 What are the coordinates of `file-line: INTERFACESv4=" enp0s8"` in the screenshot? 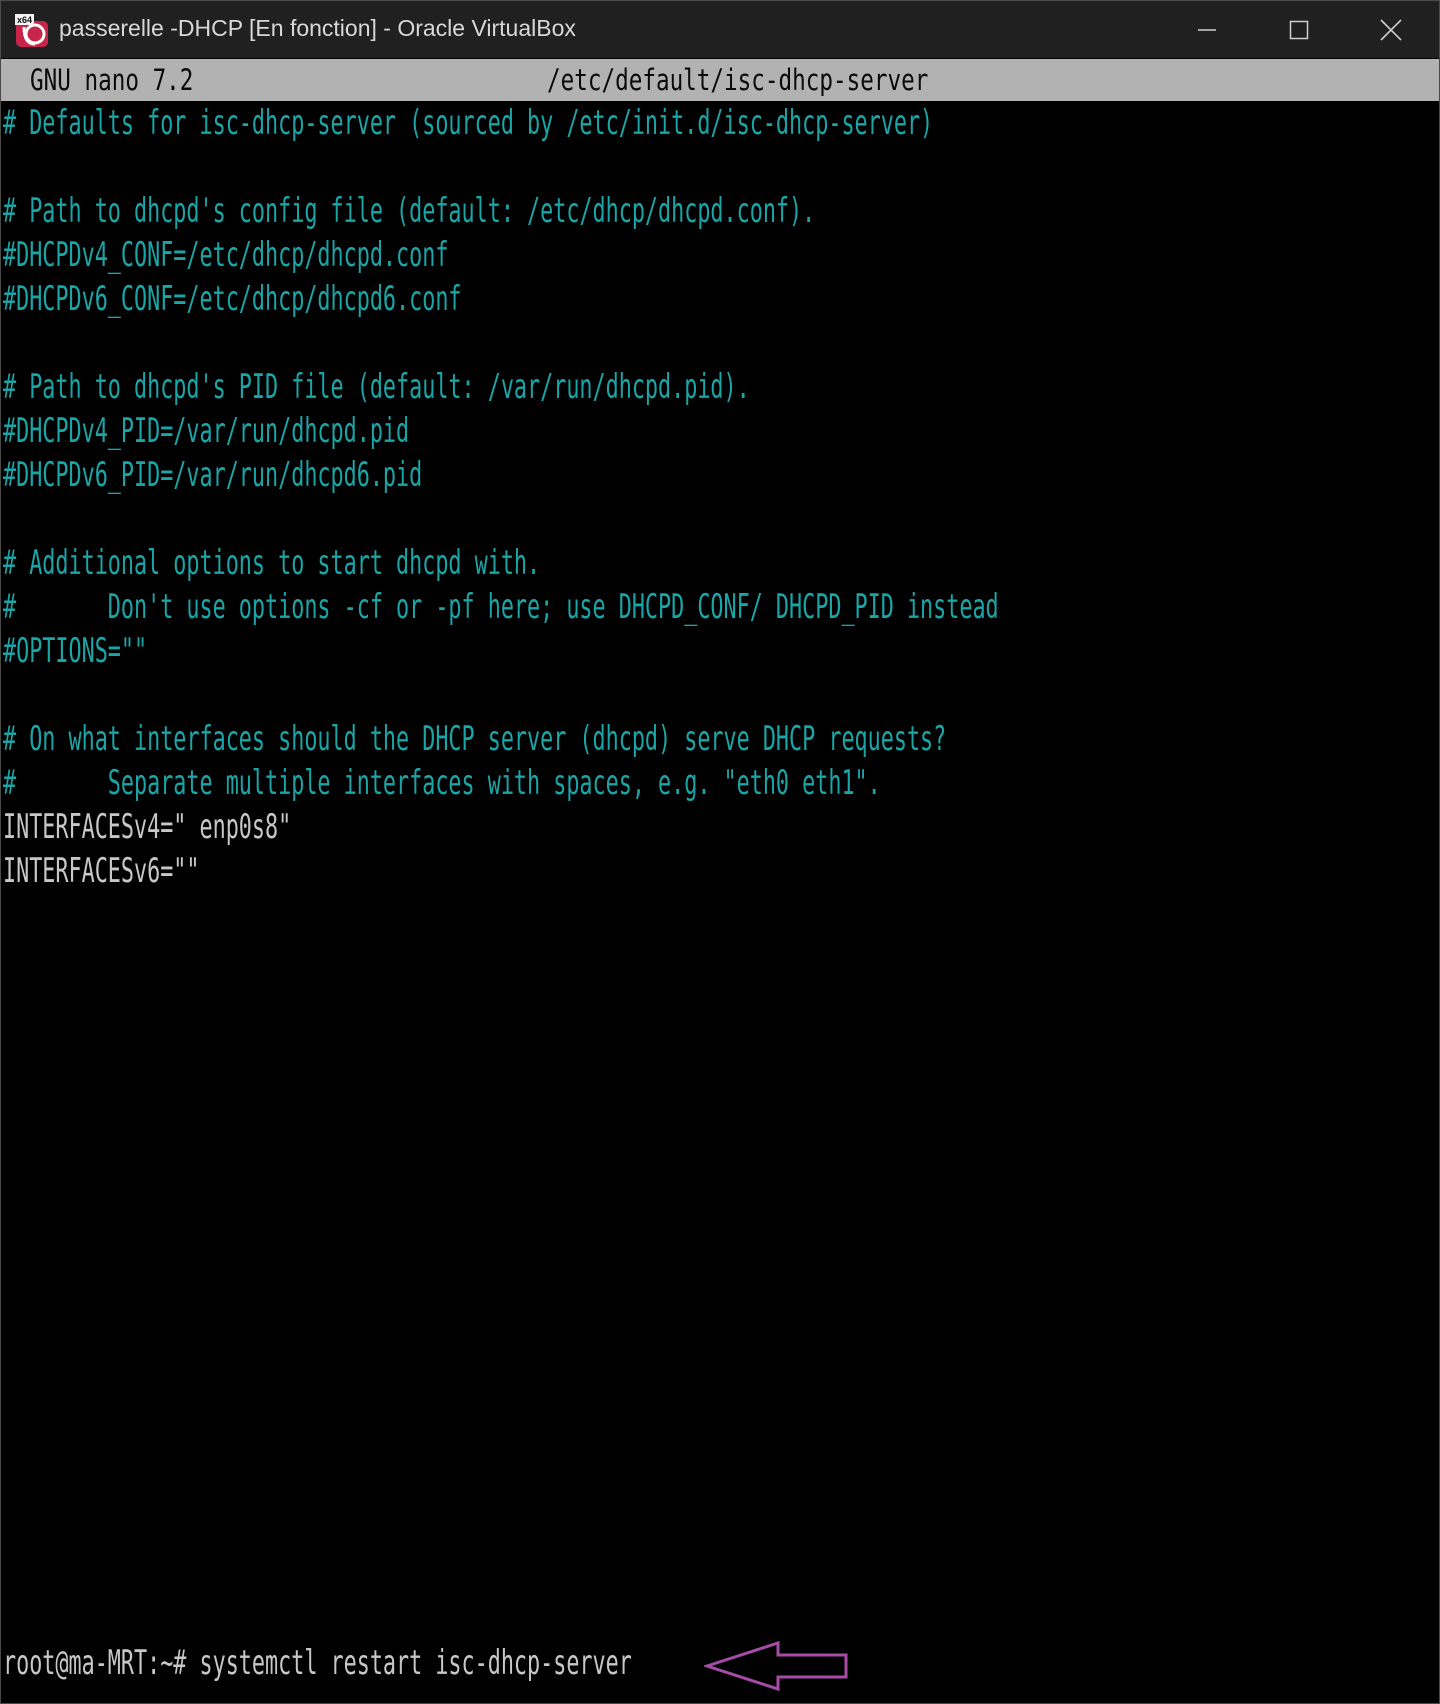 It's located at (147, 827).